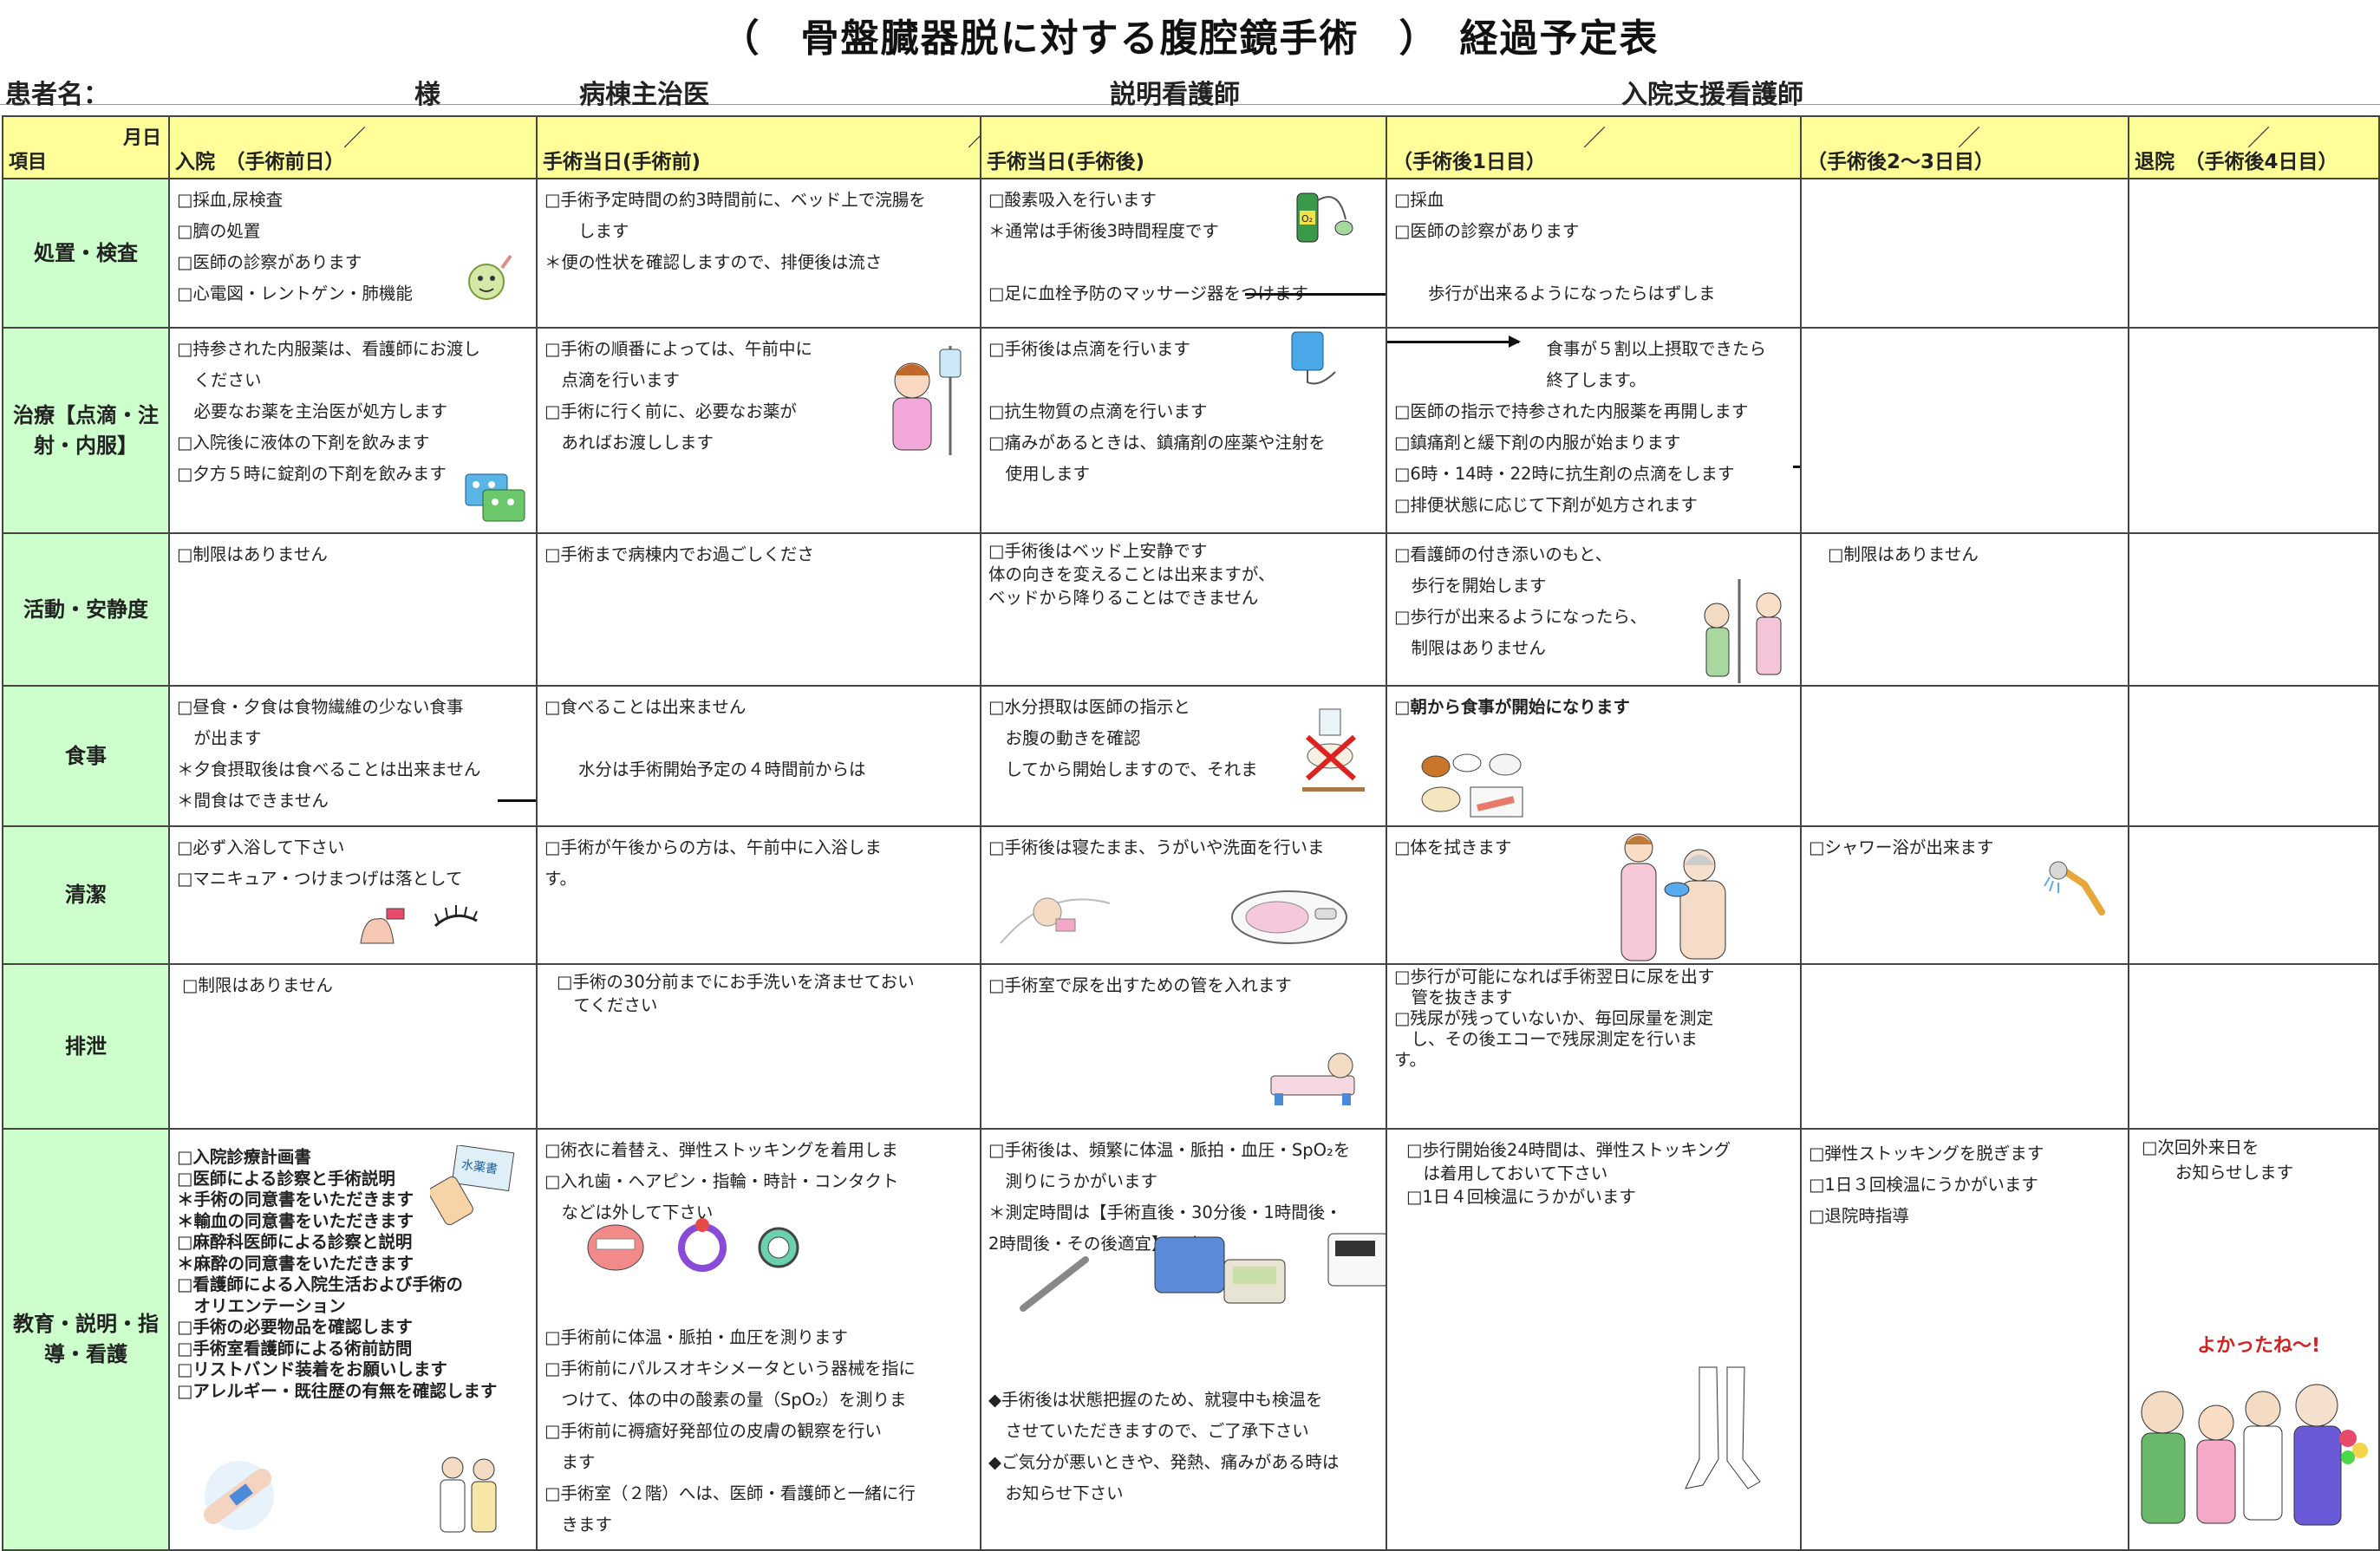 The height and width of the screenshot is (1551, 2380). Describe the element at coordinates (1183, 756) in the screenshot. I see `cell: □水分摂取は医師の指示と お腹の動きを確認 してから開始しますので、それま` at that location.